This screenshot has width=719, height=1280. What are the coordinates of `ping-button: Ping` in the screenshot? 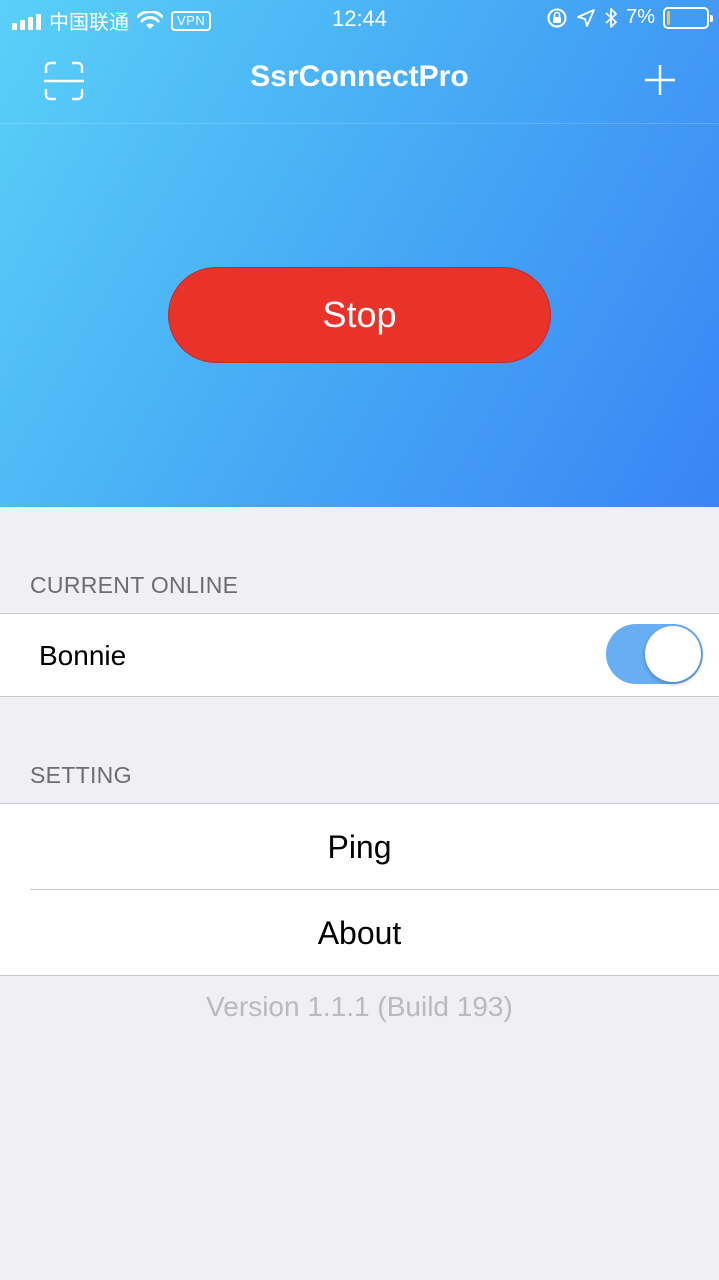 It's located at (359, 847).